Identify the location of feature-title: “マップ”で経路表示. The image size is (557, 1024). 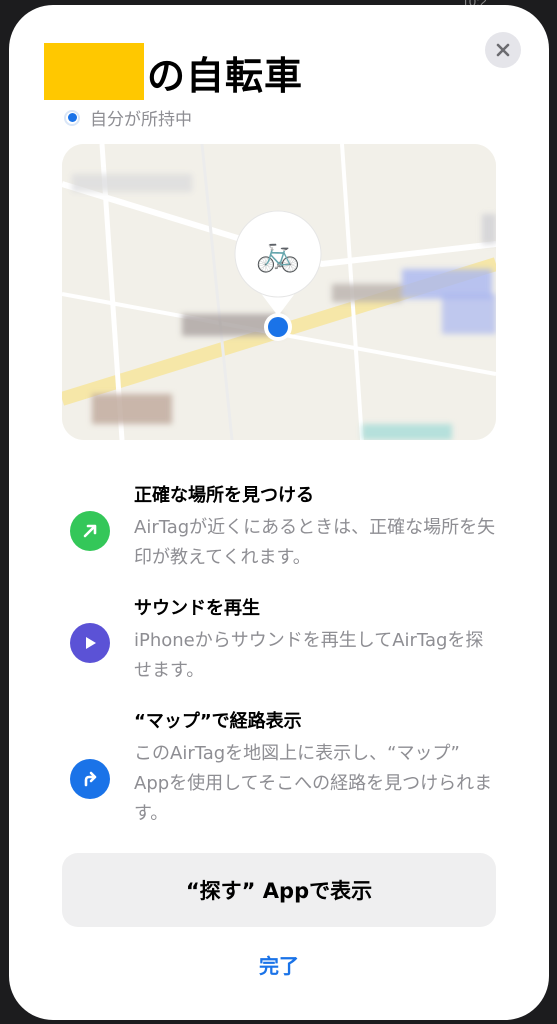
(218, 721).